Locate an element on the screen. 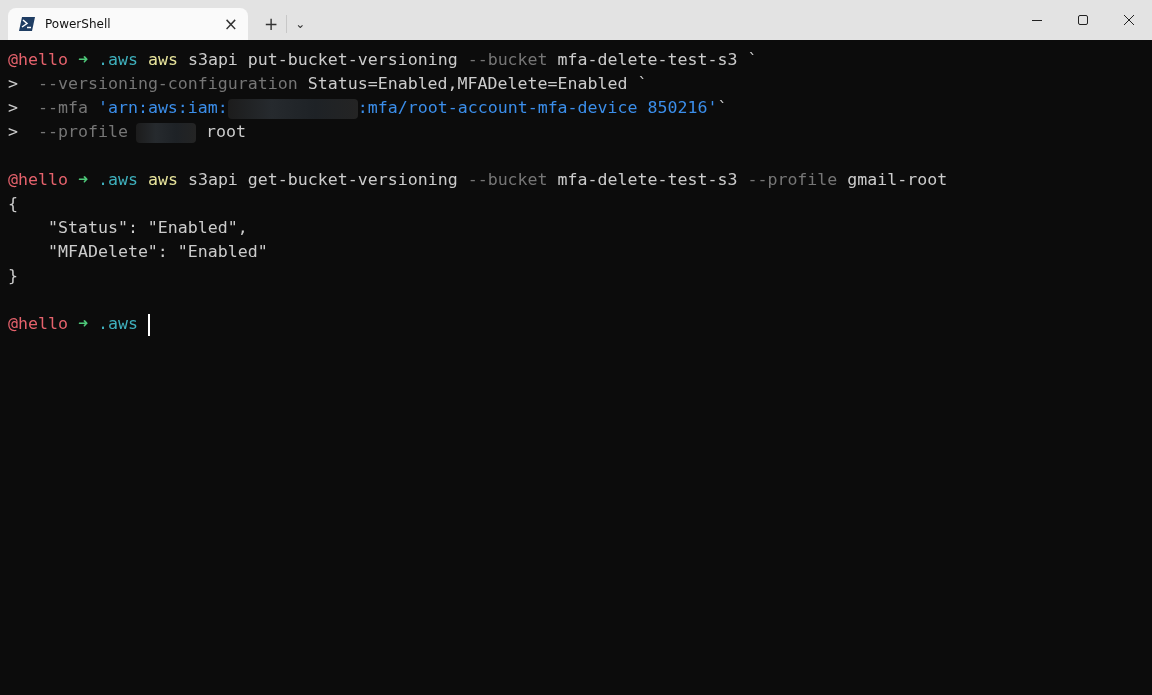 The image size is (1152, 695). terminal-text: Status=Enabled,MFADelete=Enabled ` is located at coordinates (477, 83).